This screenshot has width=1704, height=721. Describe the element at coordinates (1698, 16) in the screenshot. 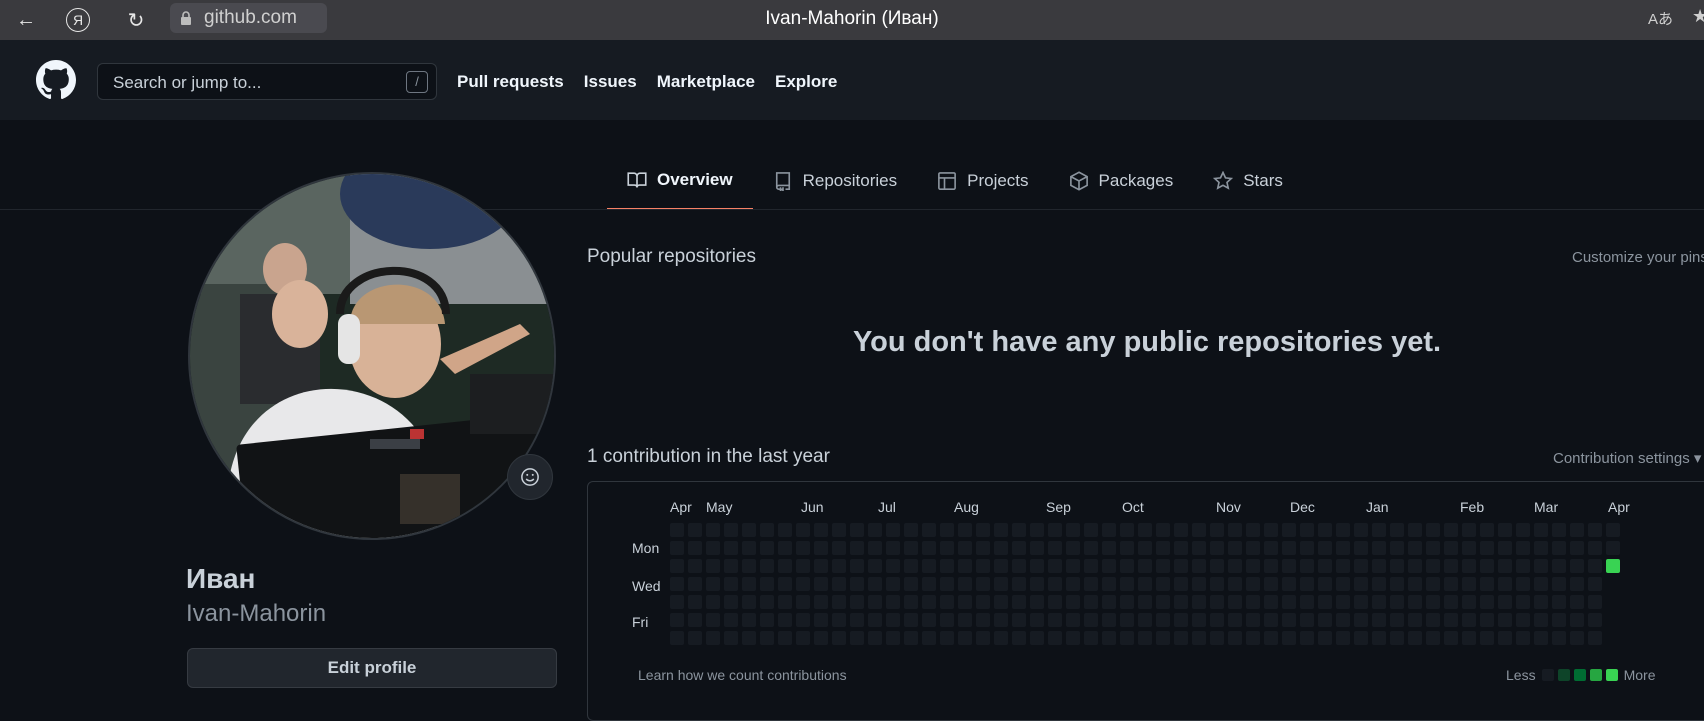

I see `bookmark-star-icon: ★` at that location.